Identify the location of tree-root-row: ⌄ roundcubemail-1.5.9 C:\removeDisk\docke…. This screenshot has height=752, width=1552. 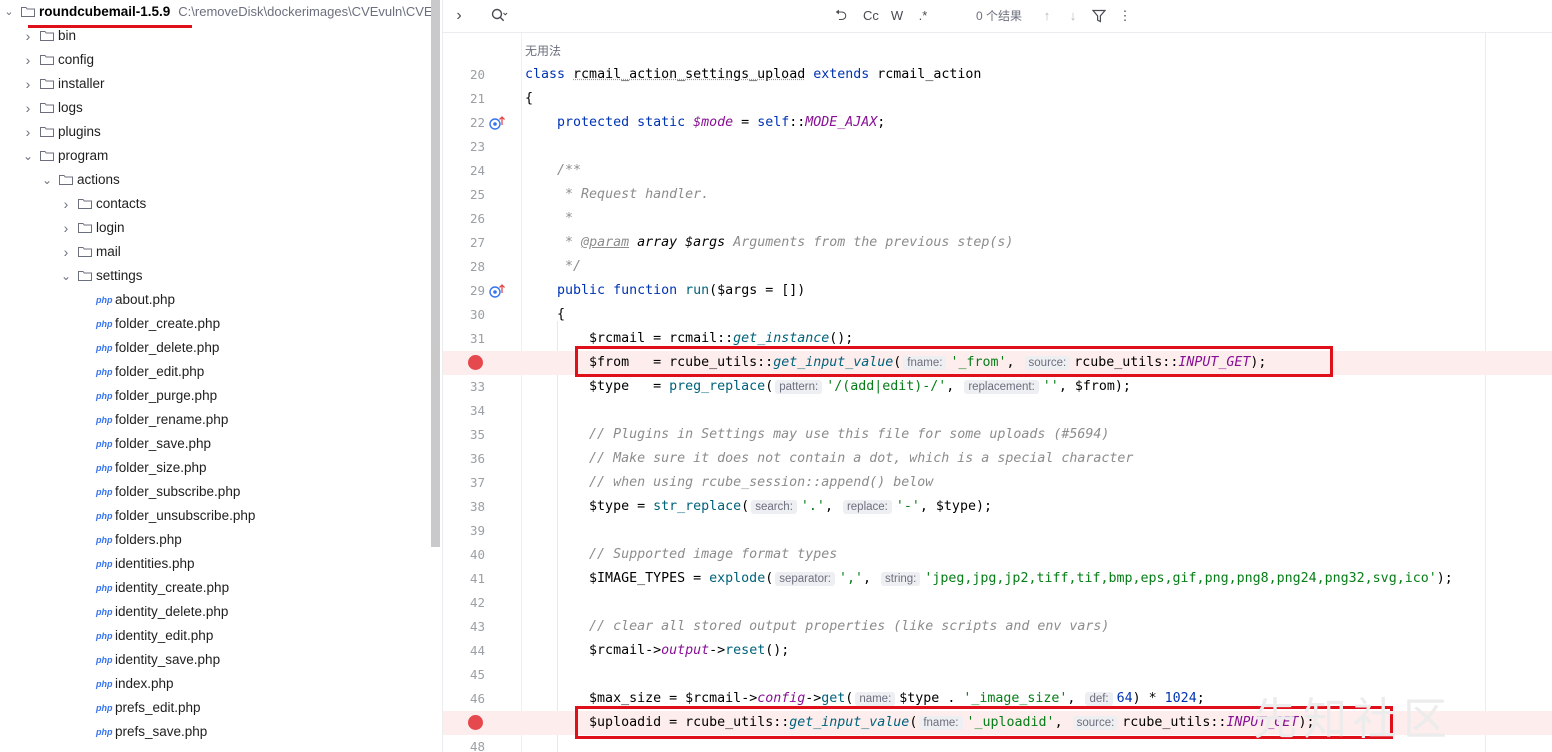
(220, 12).